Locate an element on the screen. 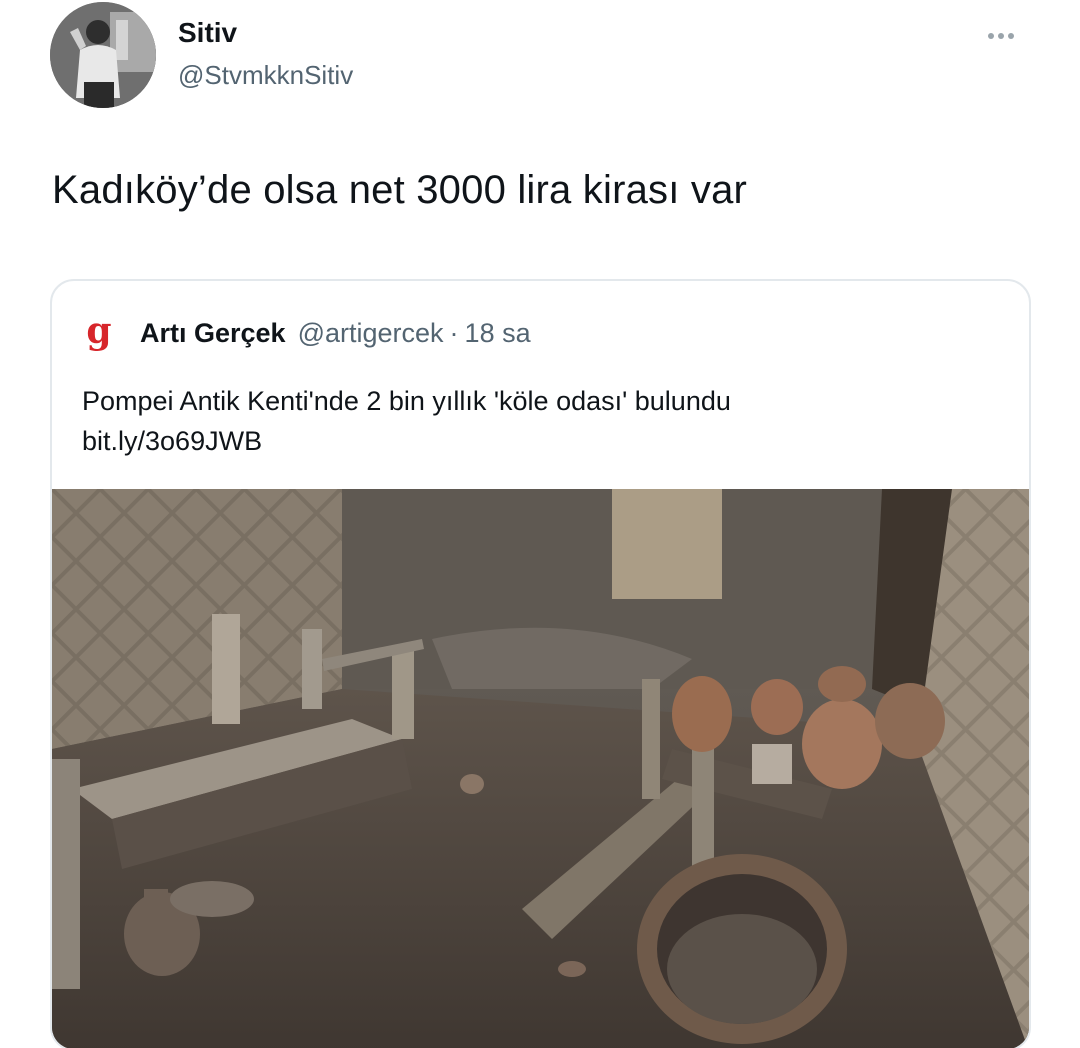 Image resolution: width=1080 pixels, height=1048 pixels. arti-gercek-logo-icon: g is located at coordinates (99, 333).